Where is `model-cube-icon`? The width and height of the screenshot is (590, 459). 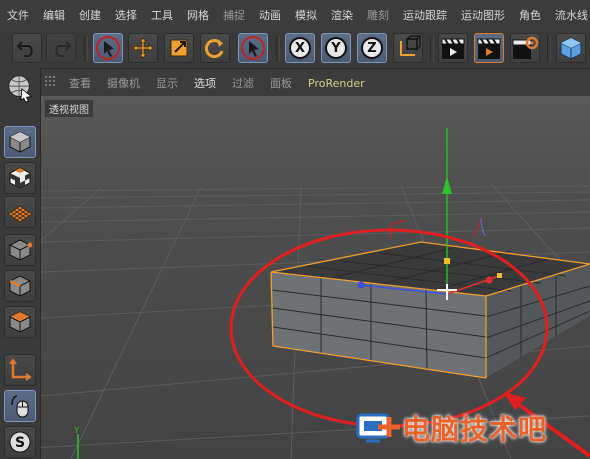 model-cube-icon is located at coordinates (20, 142).